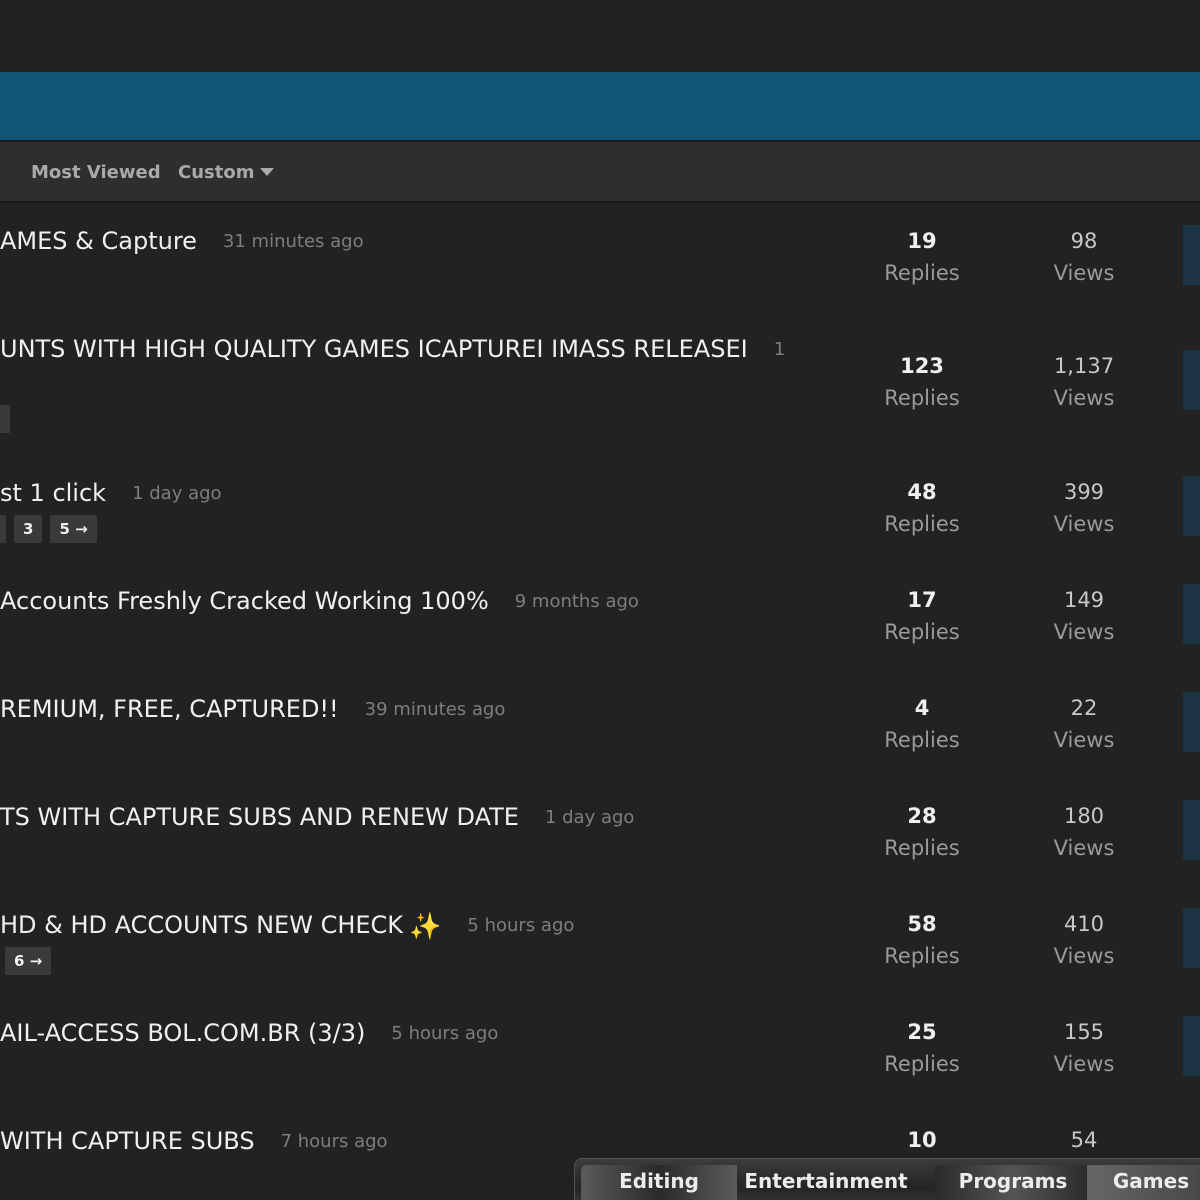  I want to click on thread-title-text: AMES & Capture, so click(98, 241).